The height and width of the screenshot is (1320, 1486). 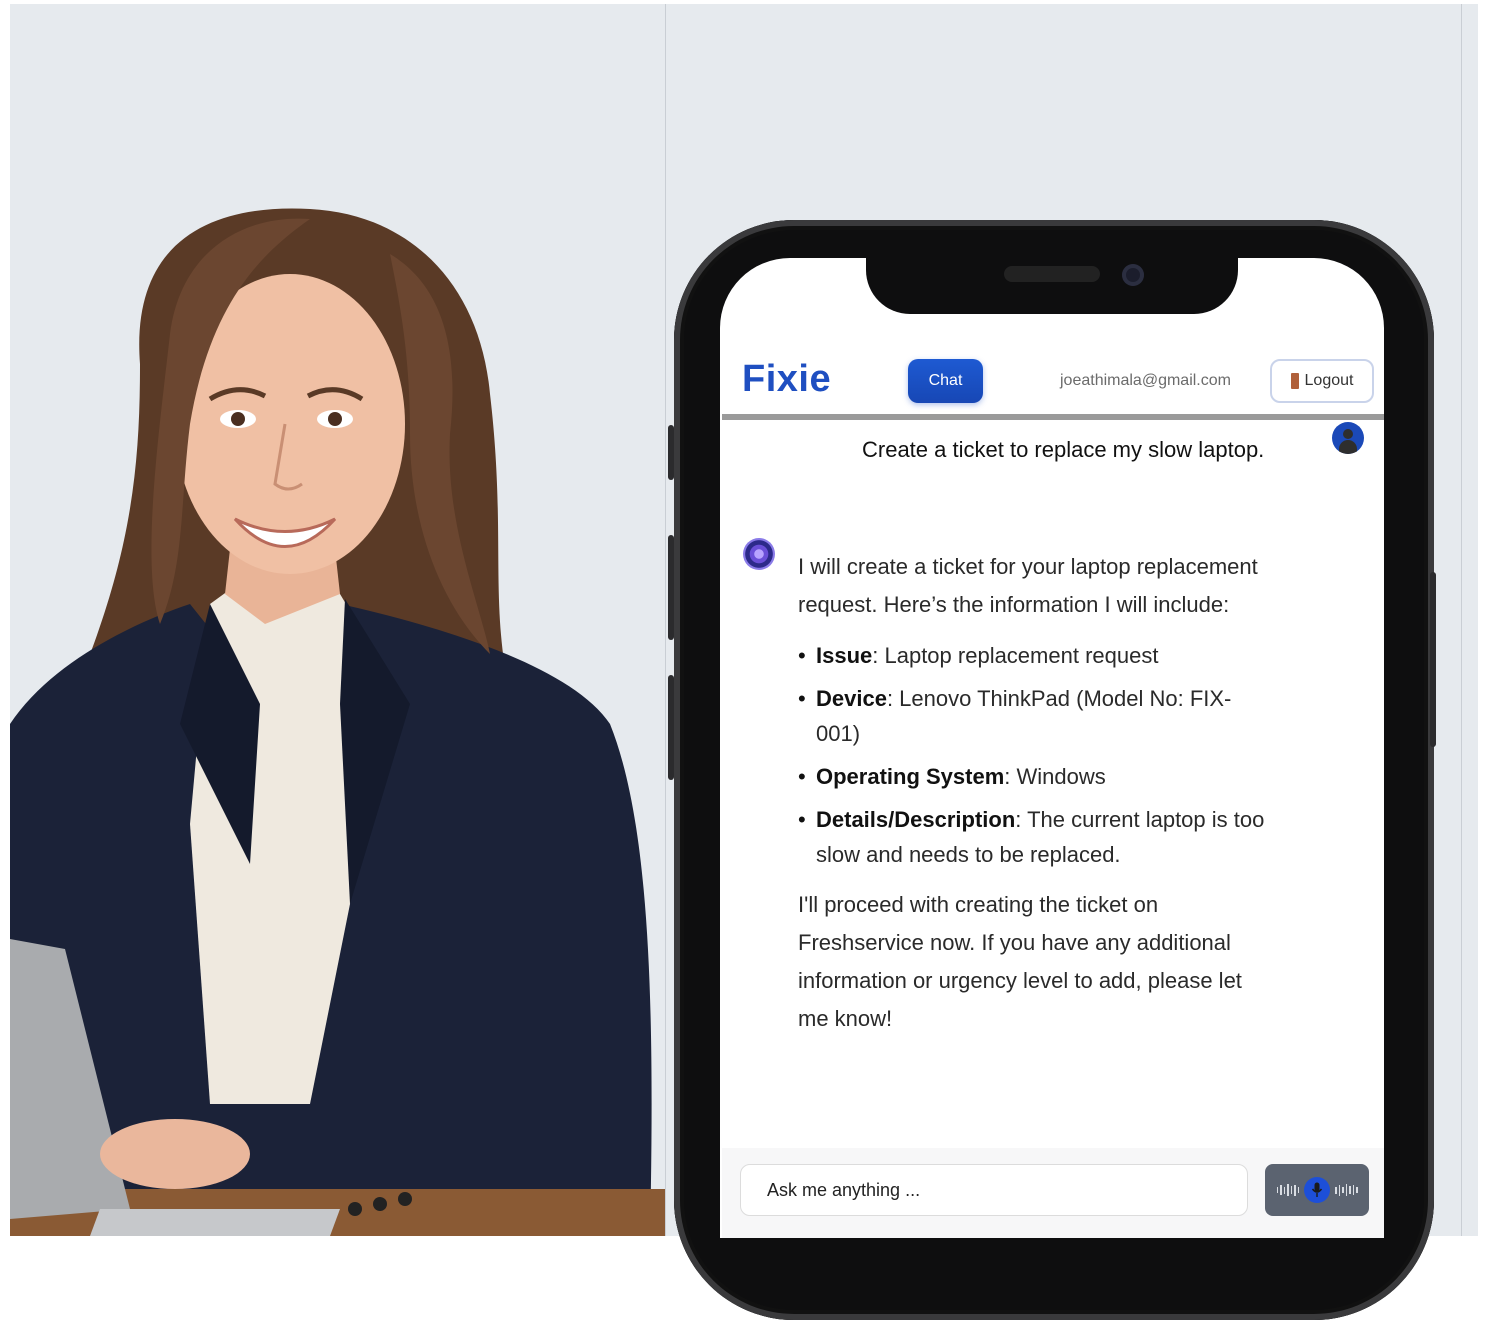 I want to click on phone-power-button, so click(x=1433, y=659).